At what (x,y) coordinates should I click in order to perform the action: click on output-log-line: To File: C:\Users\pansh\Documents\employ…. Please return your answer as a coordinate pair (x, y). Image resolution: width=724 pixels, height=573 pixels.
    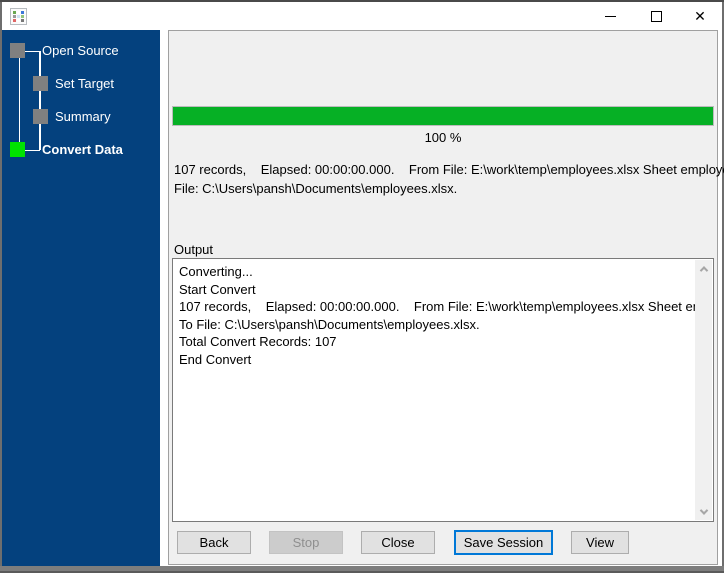
    Looking at the image, I should click on (329, 324).